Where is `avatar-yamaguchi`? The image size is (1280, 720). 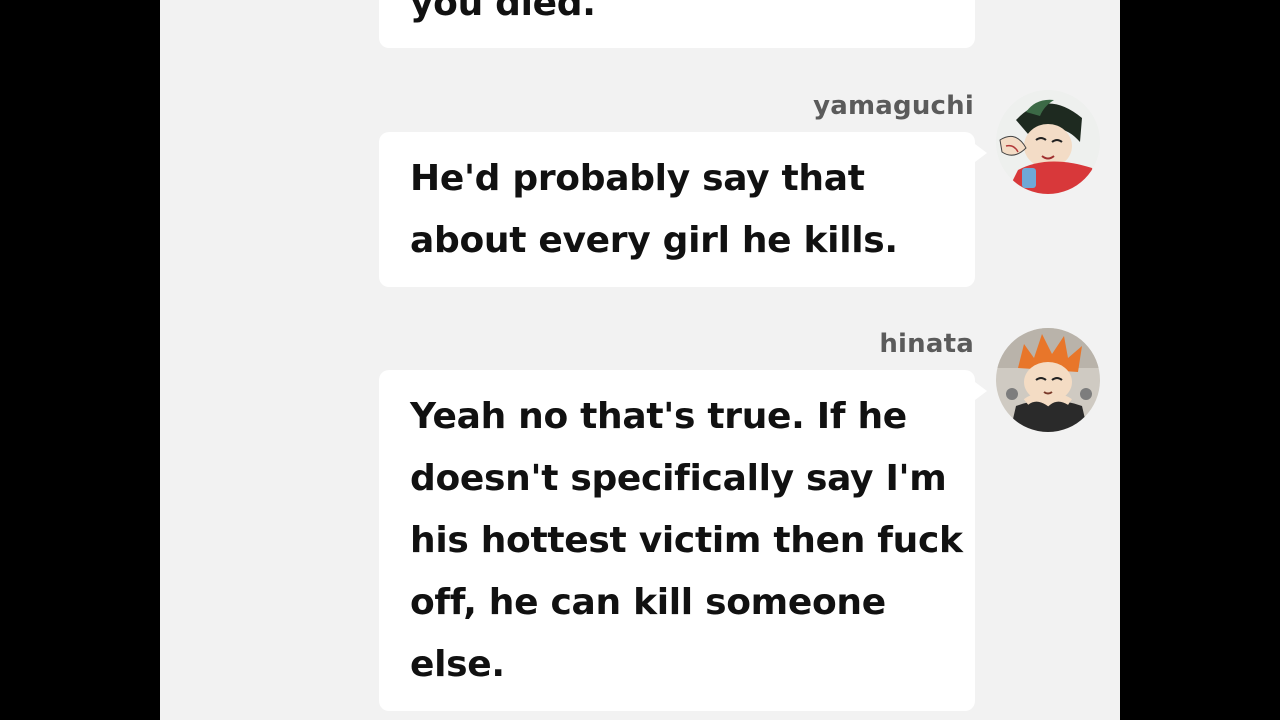
avatar-yamaguchi is located at coordinates (1048, 142).